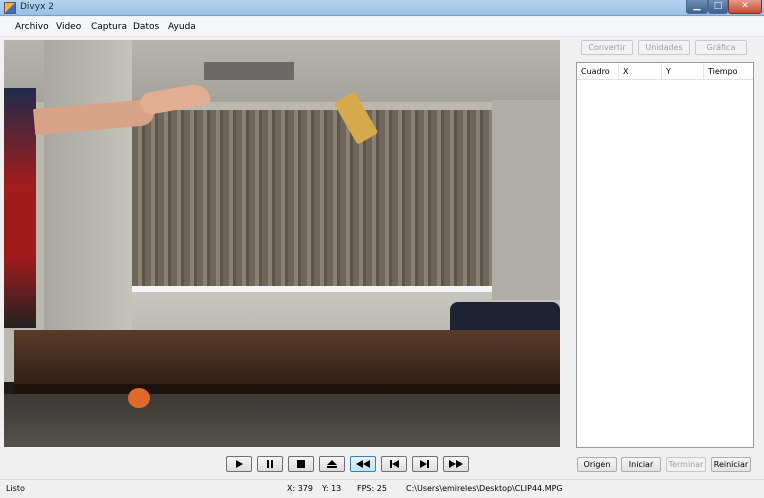  I want to click on step-forward-icon, so click(424, 464).